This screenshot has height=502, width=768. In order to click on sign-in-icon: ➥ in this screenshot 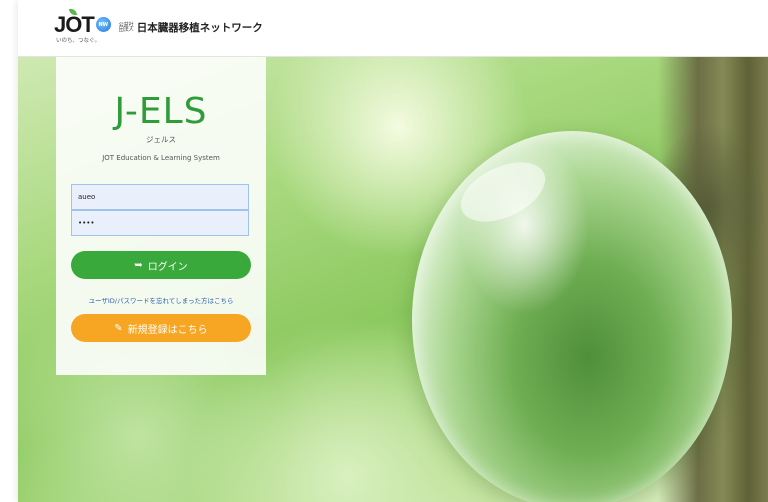, I will do `click(138, 265)`.